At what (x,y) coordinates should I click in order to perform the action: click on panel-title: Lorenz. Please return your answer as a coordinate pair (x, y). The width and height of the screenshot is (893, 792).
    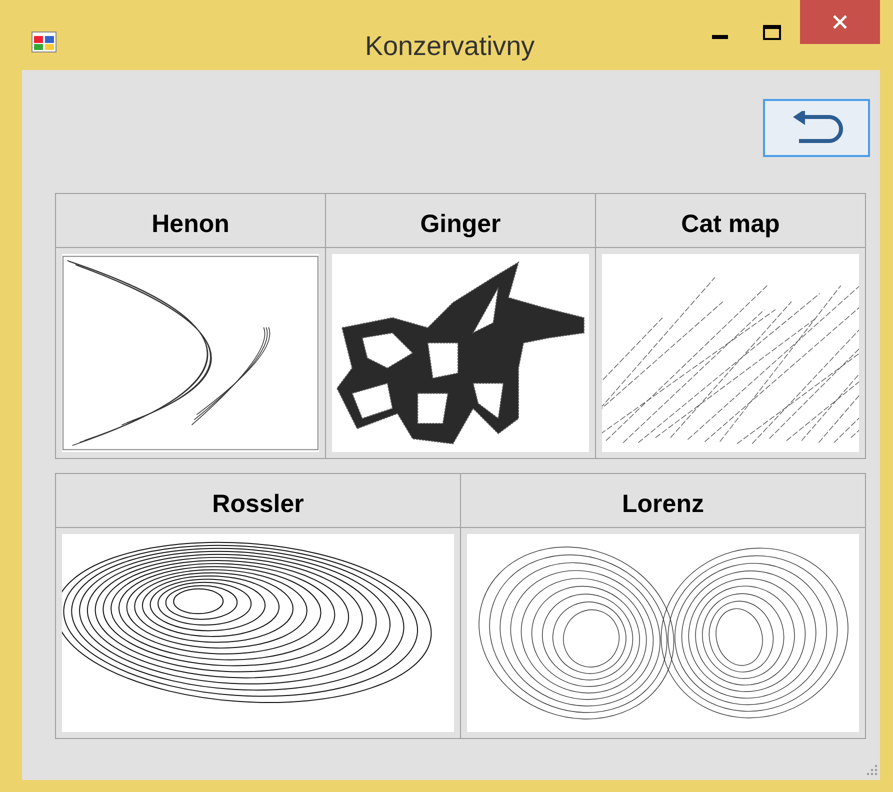
    Looking at the image, I should click on (663, 501).